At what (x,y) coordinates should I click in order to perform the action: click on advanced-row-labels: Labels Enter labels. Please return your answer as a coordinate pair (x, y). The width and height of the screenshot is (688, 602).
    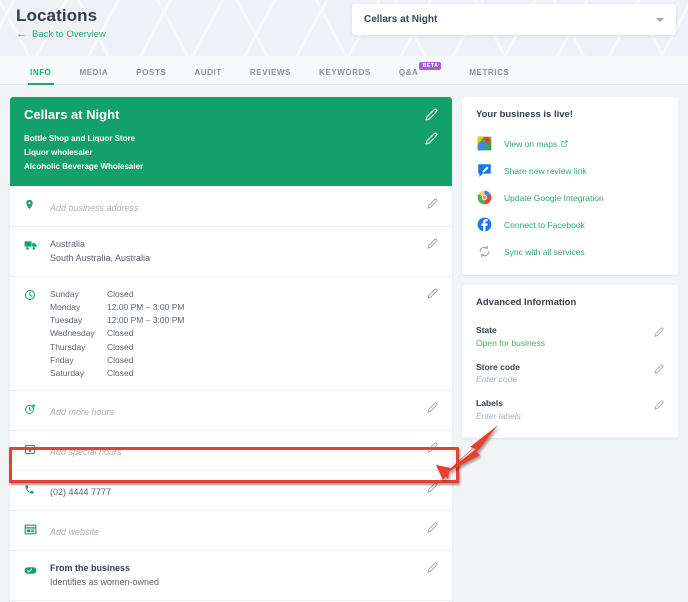
    Looking at the image, I should click on (570, 409).